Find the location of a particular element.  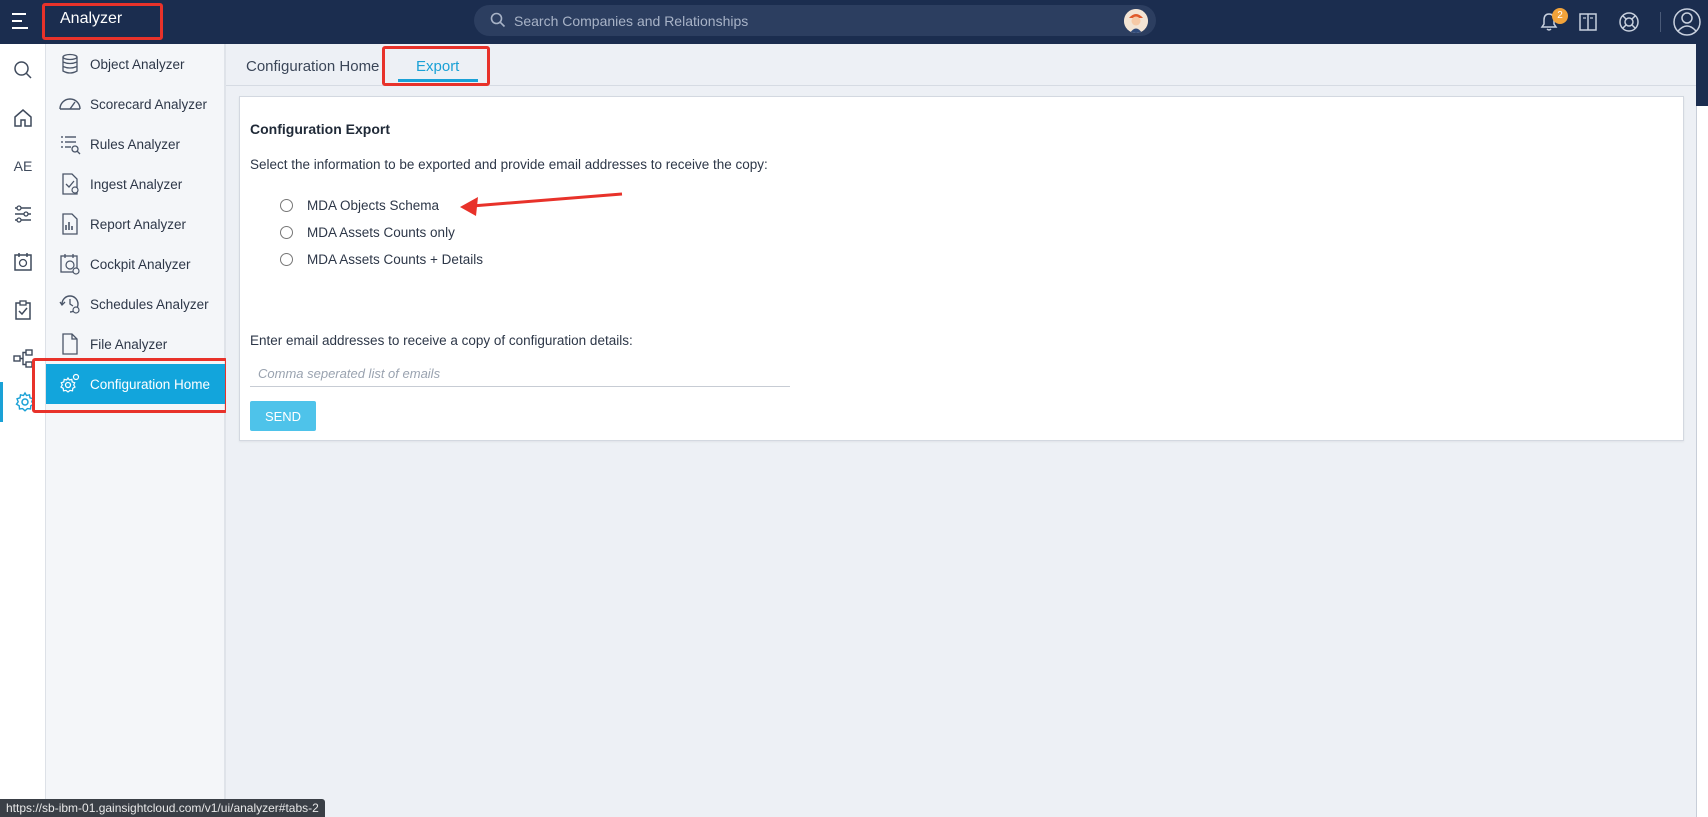

gauge-icon is located at coordinates (70, 104).